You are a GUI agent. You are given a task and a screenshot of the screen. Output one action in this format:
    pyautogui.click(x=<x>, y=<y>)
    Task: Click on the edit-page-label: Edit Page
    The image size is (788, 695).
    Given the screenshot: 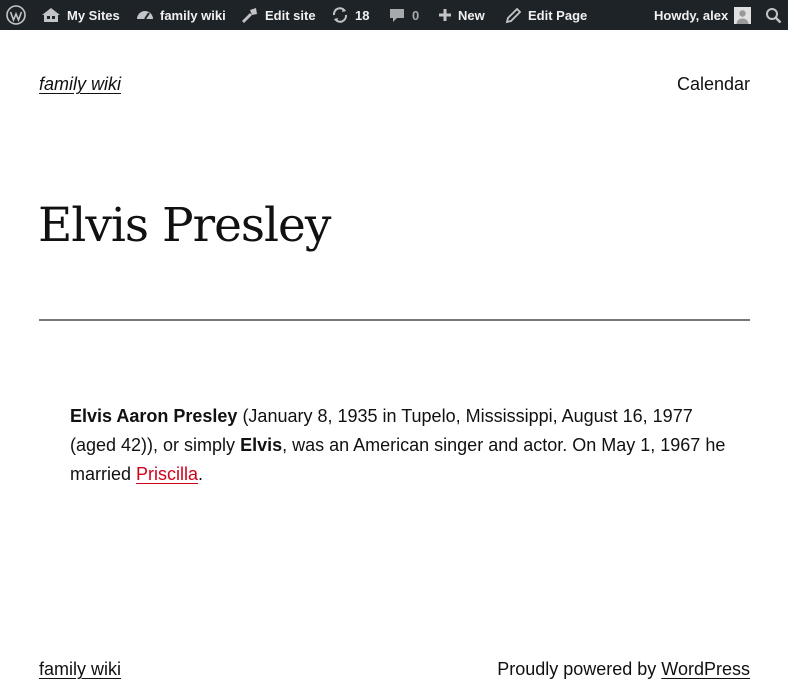 What is the action you would take?
    pyautogui.click(x=558, y=15)
    